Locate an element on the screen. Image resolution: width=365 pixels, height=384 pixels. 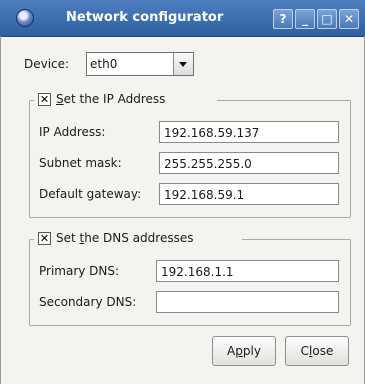
set-ip-label: Set the IP Address is located at coordinates (111, 99).